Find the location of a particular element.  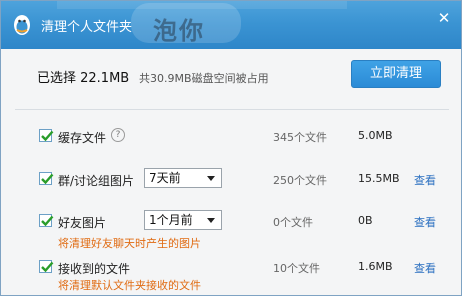

cache-count: 345个文件 is located at coordinates (300, 137).